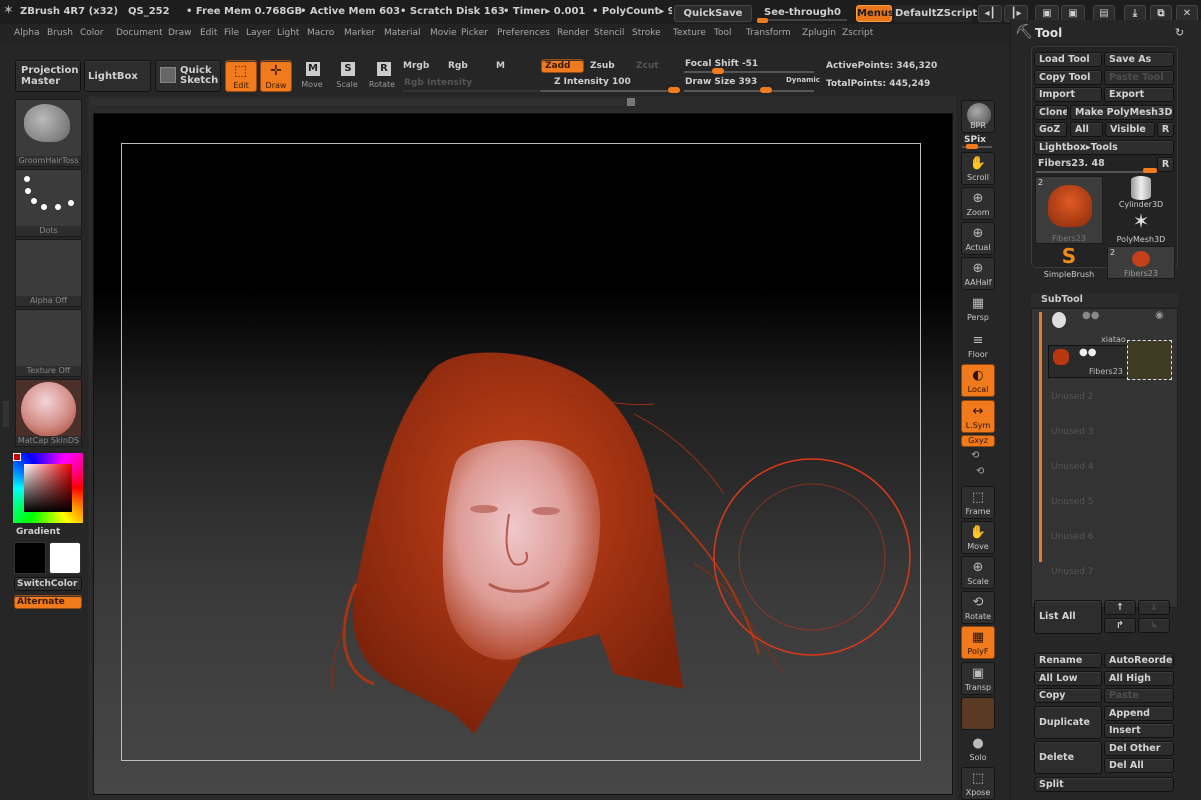  What do you see at coordinates (1139, 94) in the screenshot?
I see `export-button: Export` at bounding box center [1139, 94].